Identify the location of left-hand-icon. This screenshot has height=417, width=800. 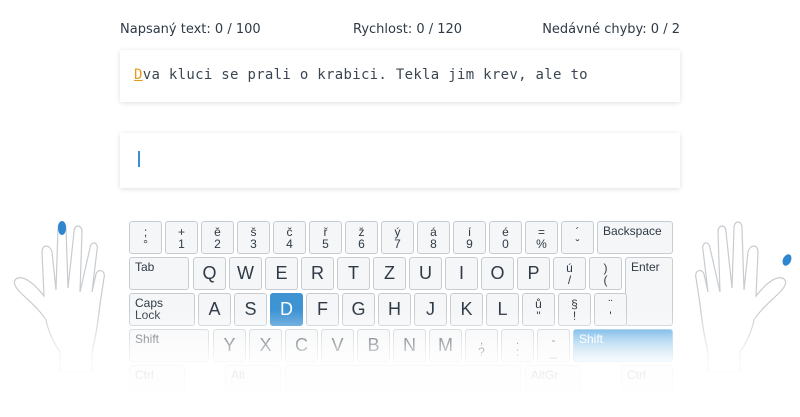
(59, 297).